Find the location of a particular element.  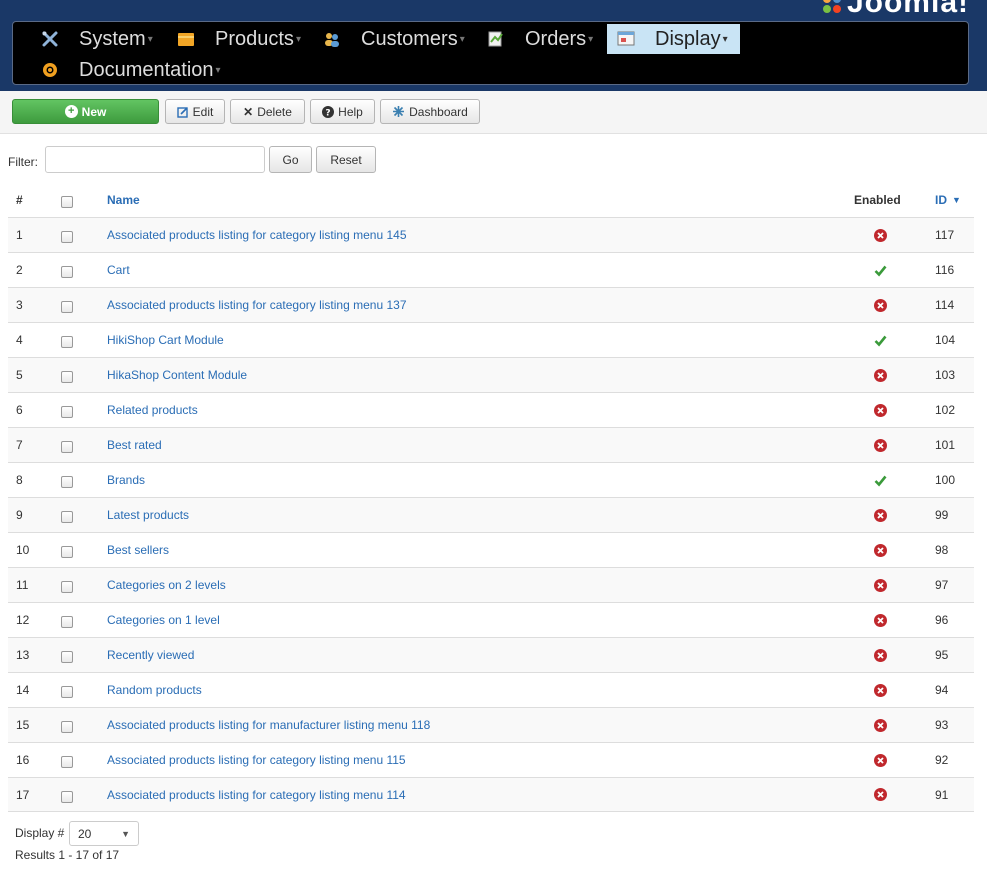

table-row: 2 Cart 116 is located at coordinates (491, 269).